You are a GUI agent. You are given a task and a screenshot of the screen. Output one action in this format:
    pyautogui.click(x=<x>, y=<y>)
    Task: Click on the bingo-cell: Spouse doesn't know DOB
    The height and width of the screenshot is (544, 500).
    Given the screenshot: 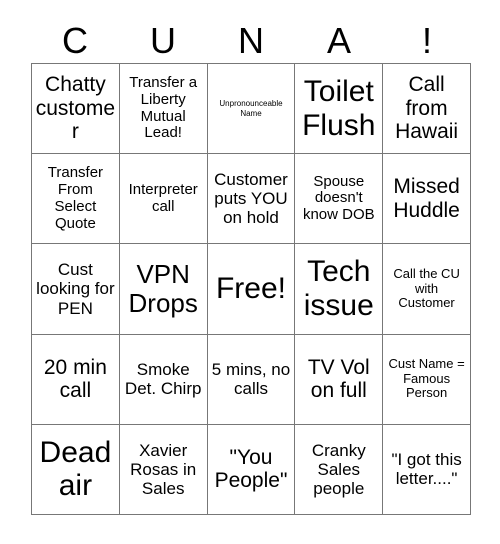 What is the action you would take?
    pyautogui.click(x=339, y=199)
    